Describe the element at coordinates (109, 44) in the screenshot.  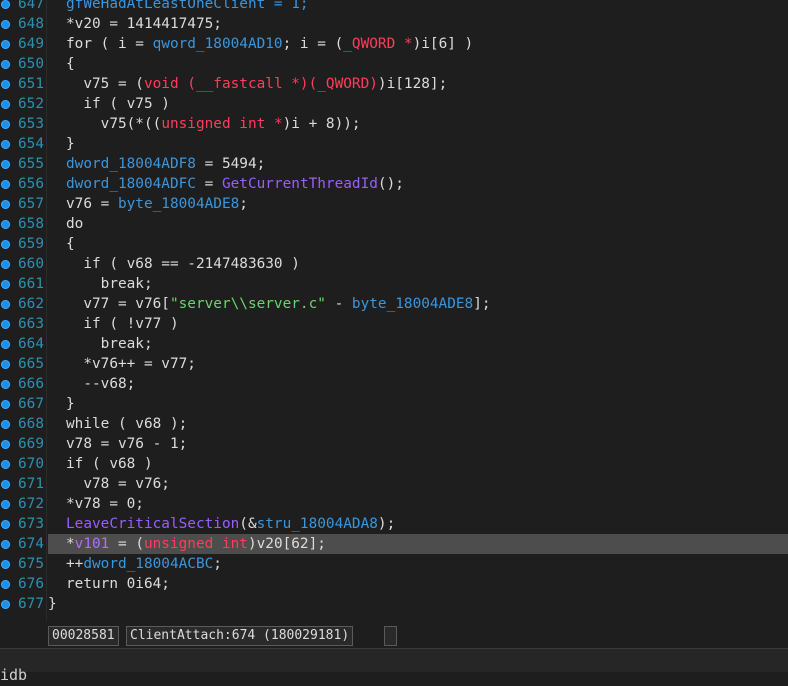
I see `code-token: for ( i =` at that location.